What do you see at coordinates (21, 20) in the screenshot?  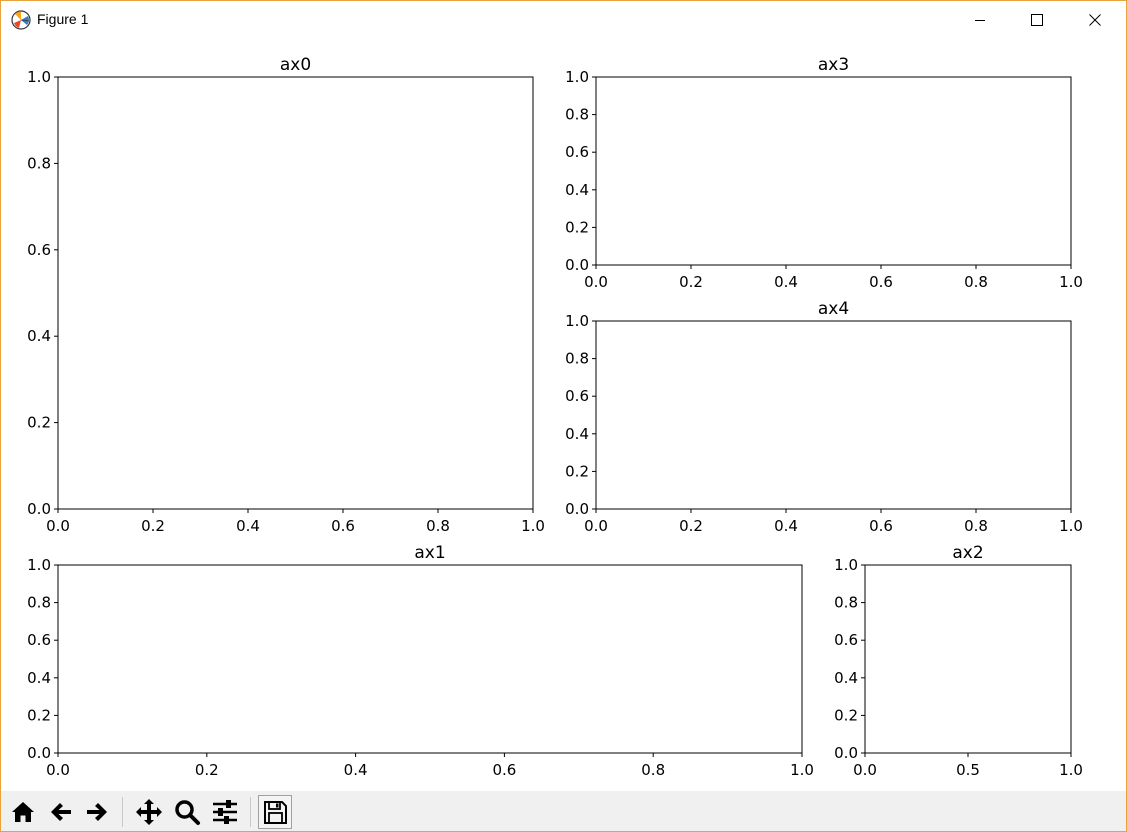 I see `app-icon` at bounding box center [21, 20].